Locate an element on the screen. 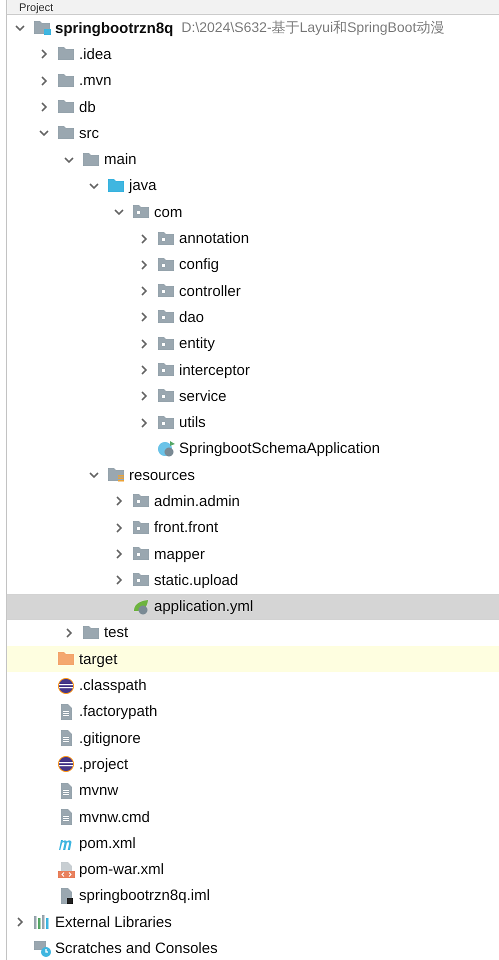  item-label: static.upload is located at coordinates (196, 580).